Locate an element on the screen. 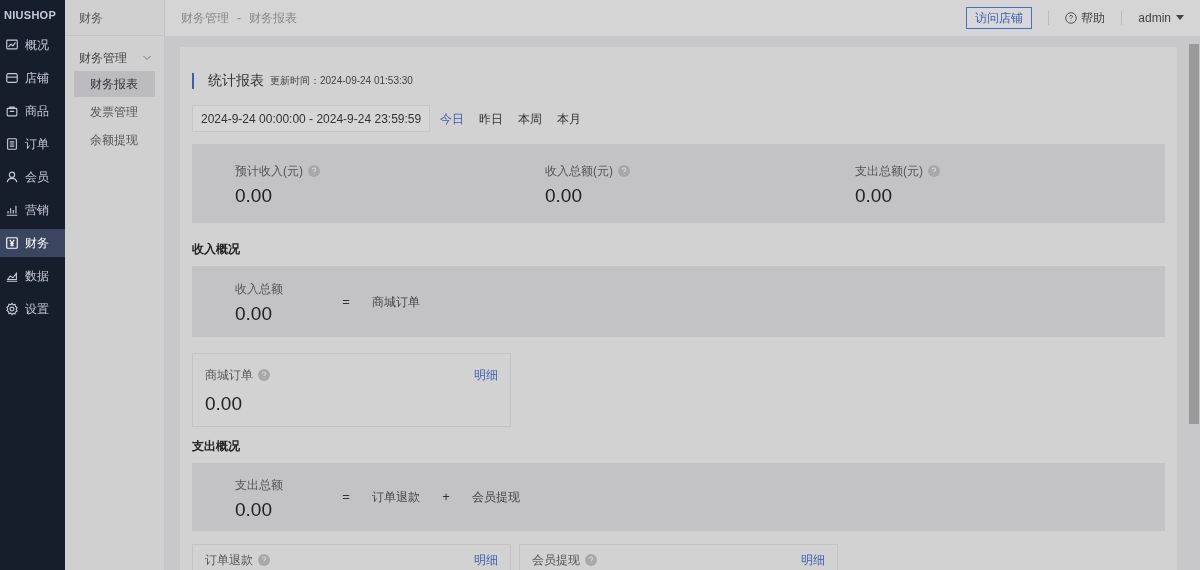  date-shortcut: 本周 is located at coordinates (530, 118).